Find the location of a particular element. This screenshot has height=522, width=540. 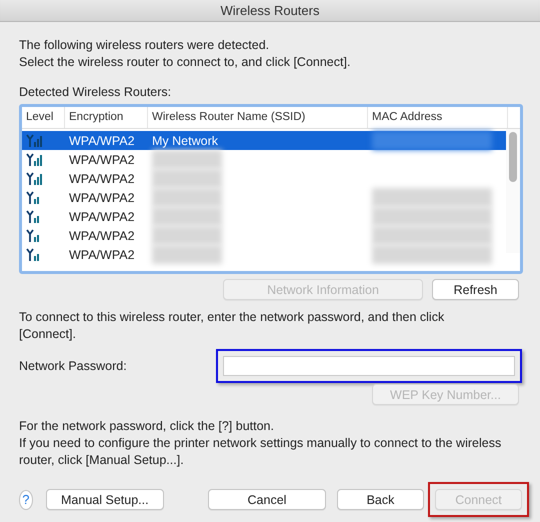

connect-instruction: To connect to this wireless router, enter the network password, and then click [Connect]. is located at coordinates (232, 326).